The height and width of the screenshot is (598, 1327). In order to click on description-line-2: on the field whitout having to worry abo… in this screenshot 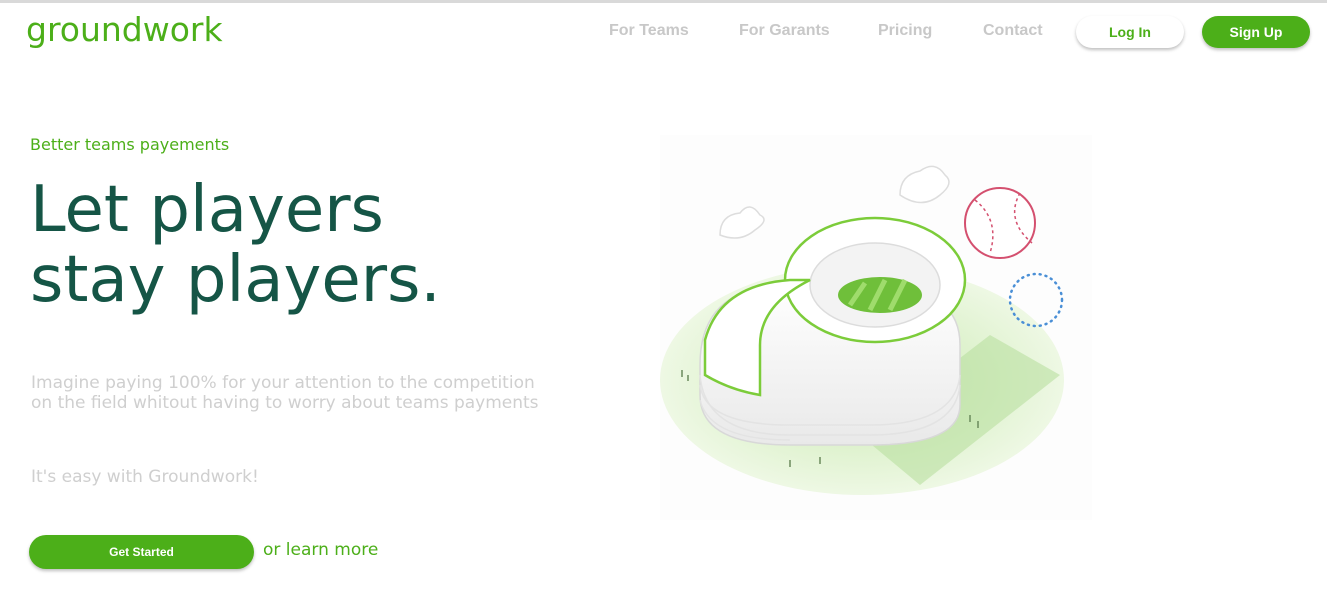, I will do `click(285, 403)`.